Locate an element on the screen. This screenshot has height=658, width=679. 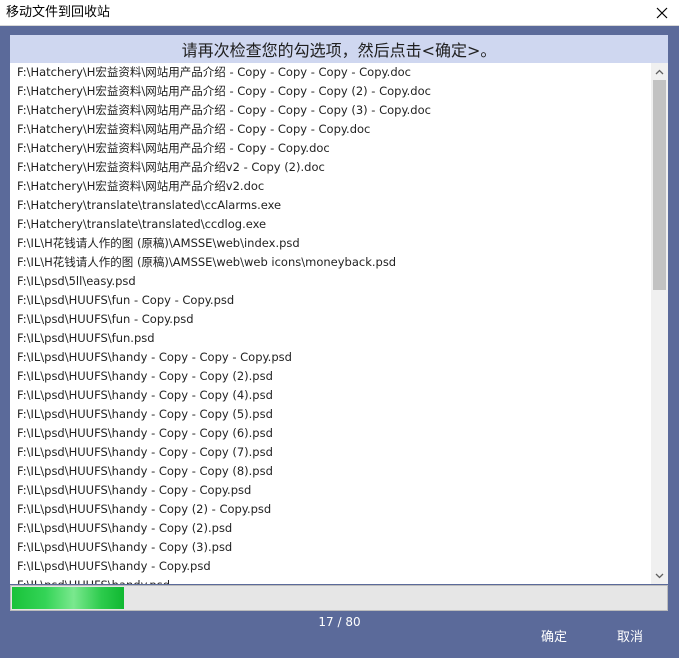
vertical-scrollbar is located at coordinates (659, 323).